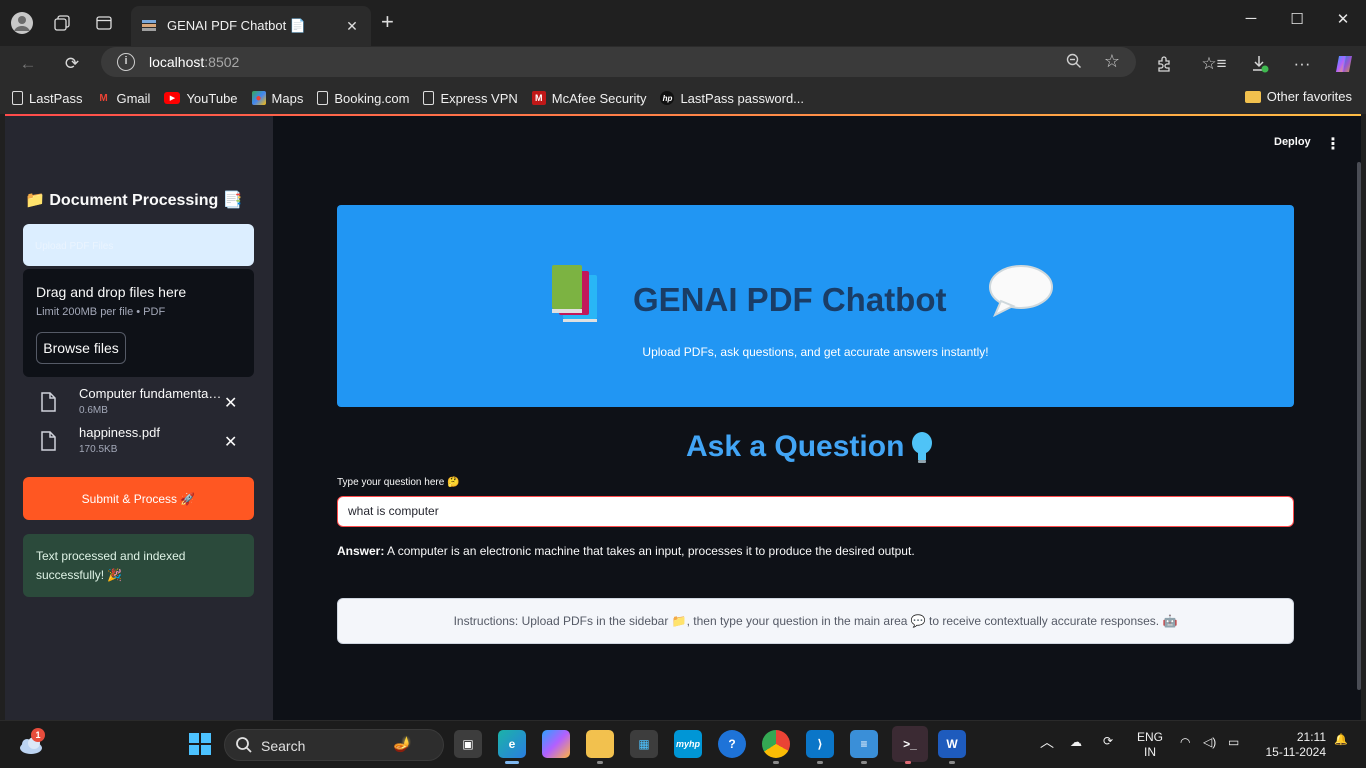  What do you see at coordinates (952, 744) in the screenshot?
I see `word-icon: W` at bounding box center [952, 744].